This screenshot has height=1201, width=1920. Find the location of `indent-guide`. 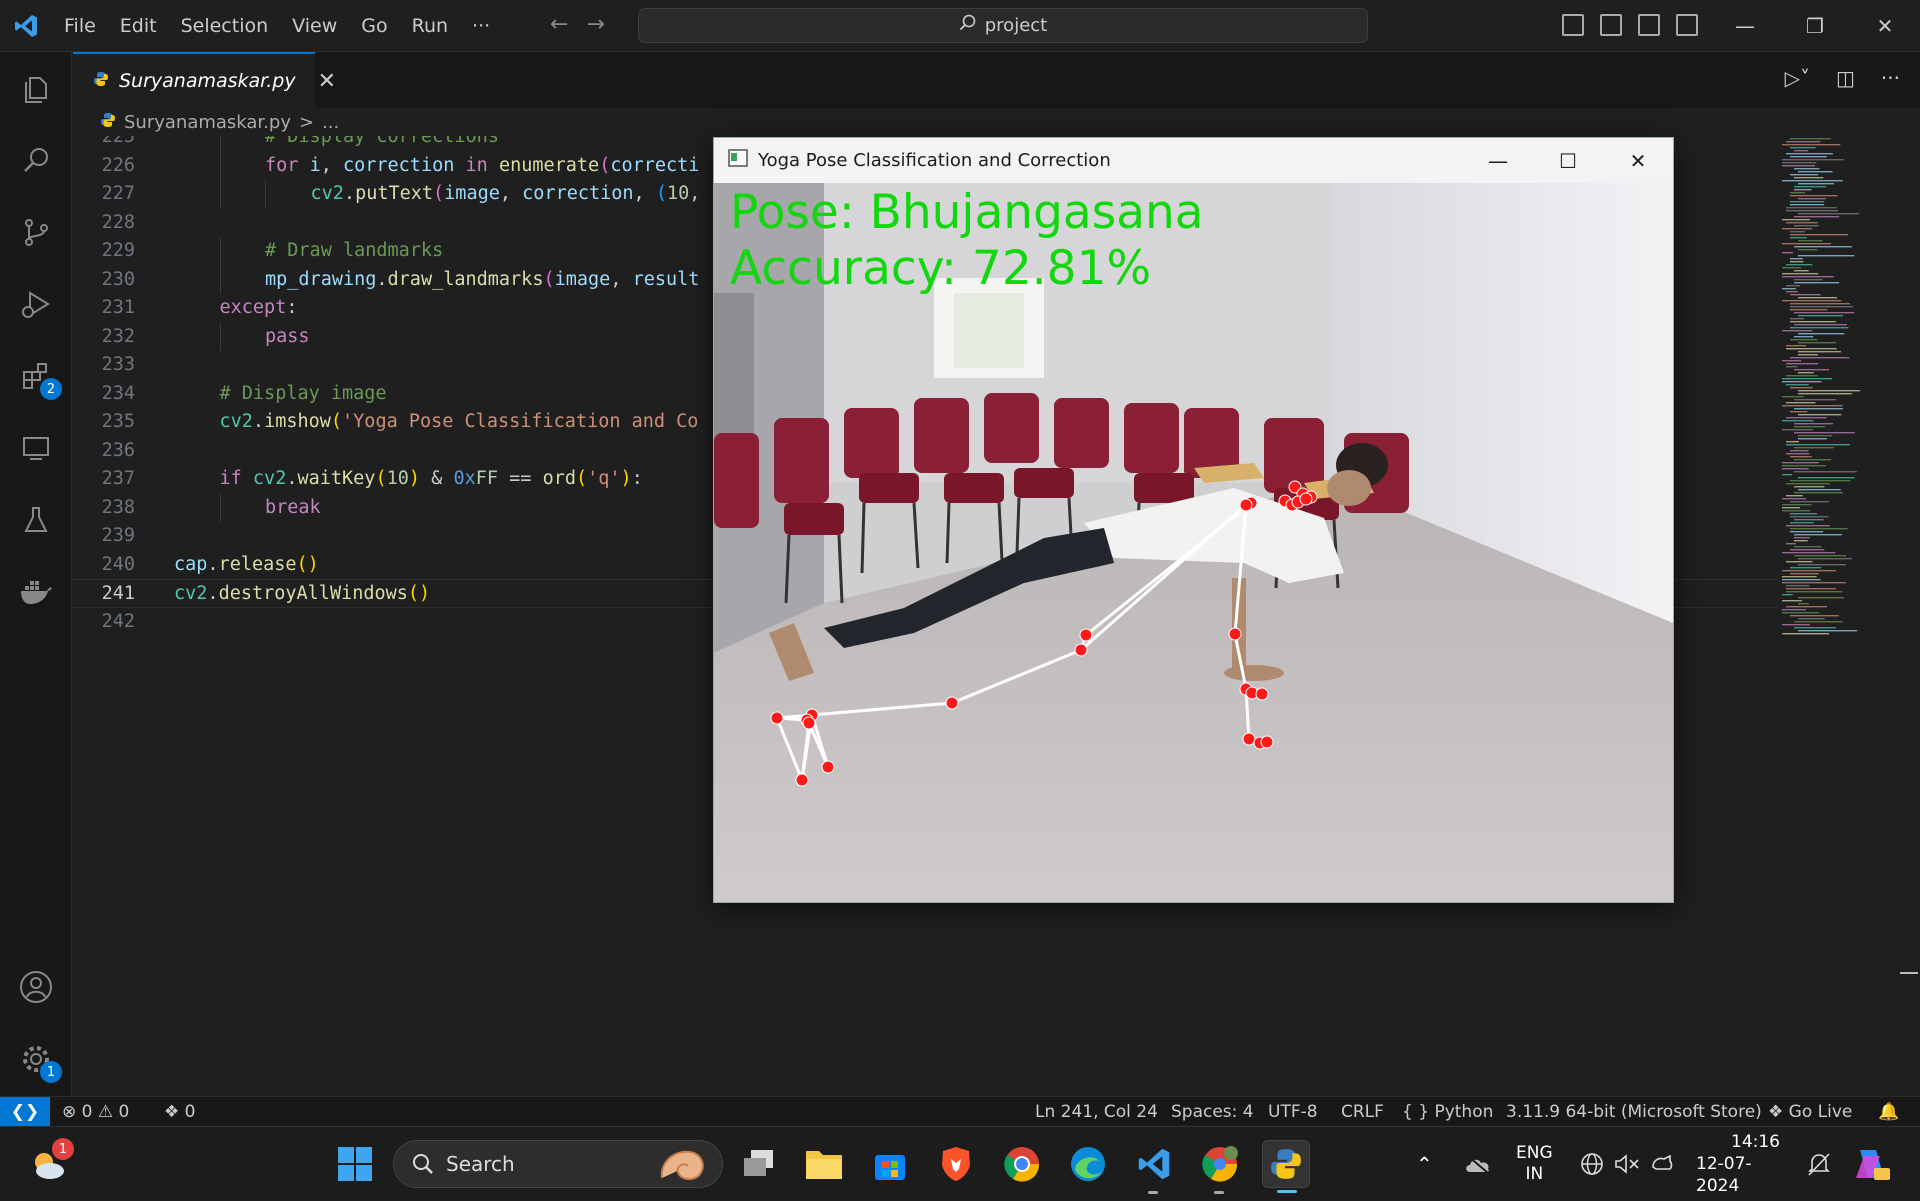

indent-guide is located at coordinates (220, 336).